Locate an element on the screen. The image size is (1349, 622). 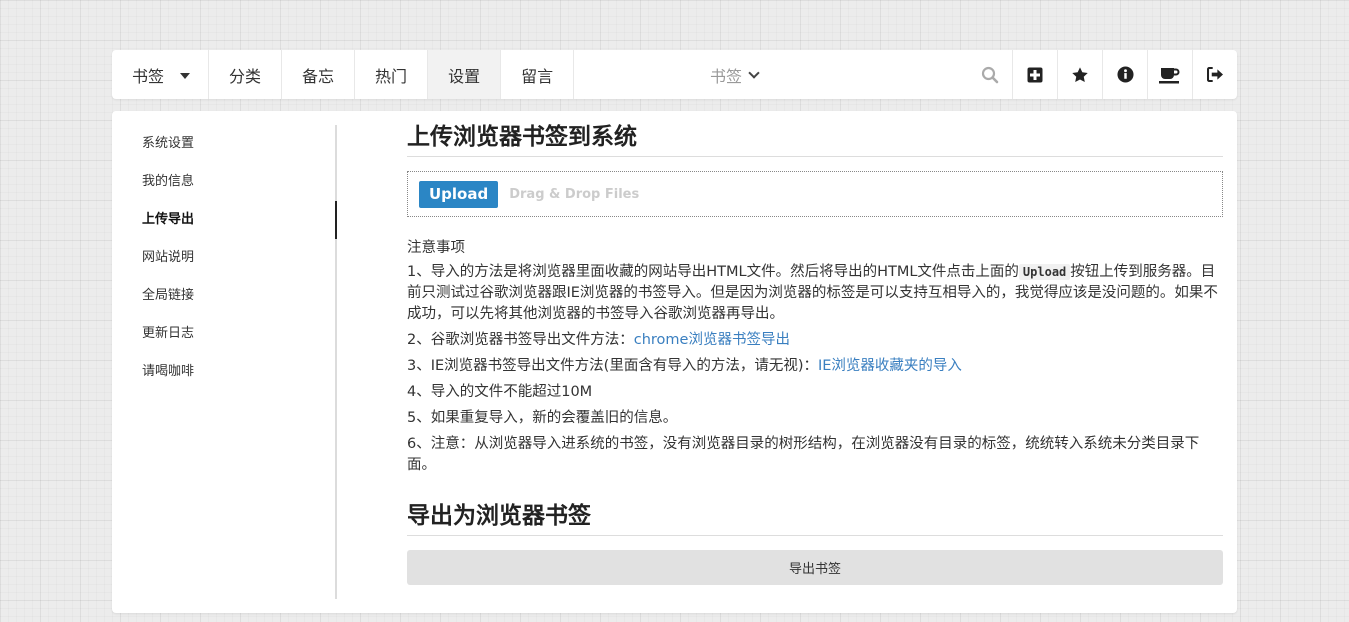
chrome-export-link: chrome浏览器书签导出 is located at coordinates (712, 340).